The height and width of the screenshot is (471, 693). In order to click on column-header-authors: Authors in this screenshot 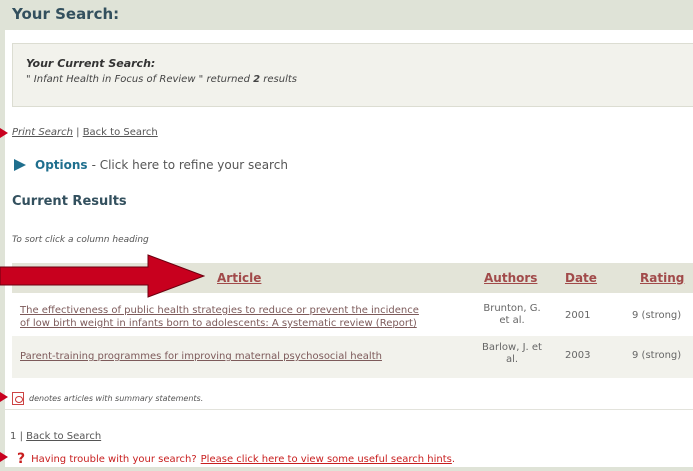, I will do `click(510, 278)`.